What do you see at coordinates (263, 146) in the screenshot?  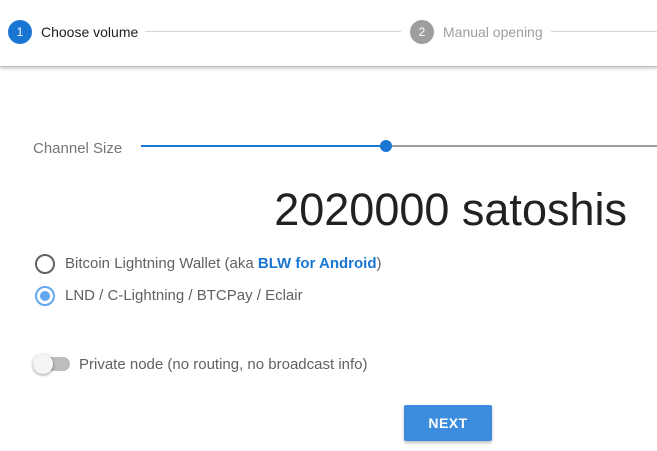 I see `slider-fill` at bounding box center [263, 146].